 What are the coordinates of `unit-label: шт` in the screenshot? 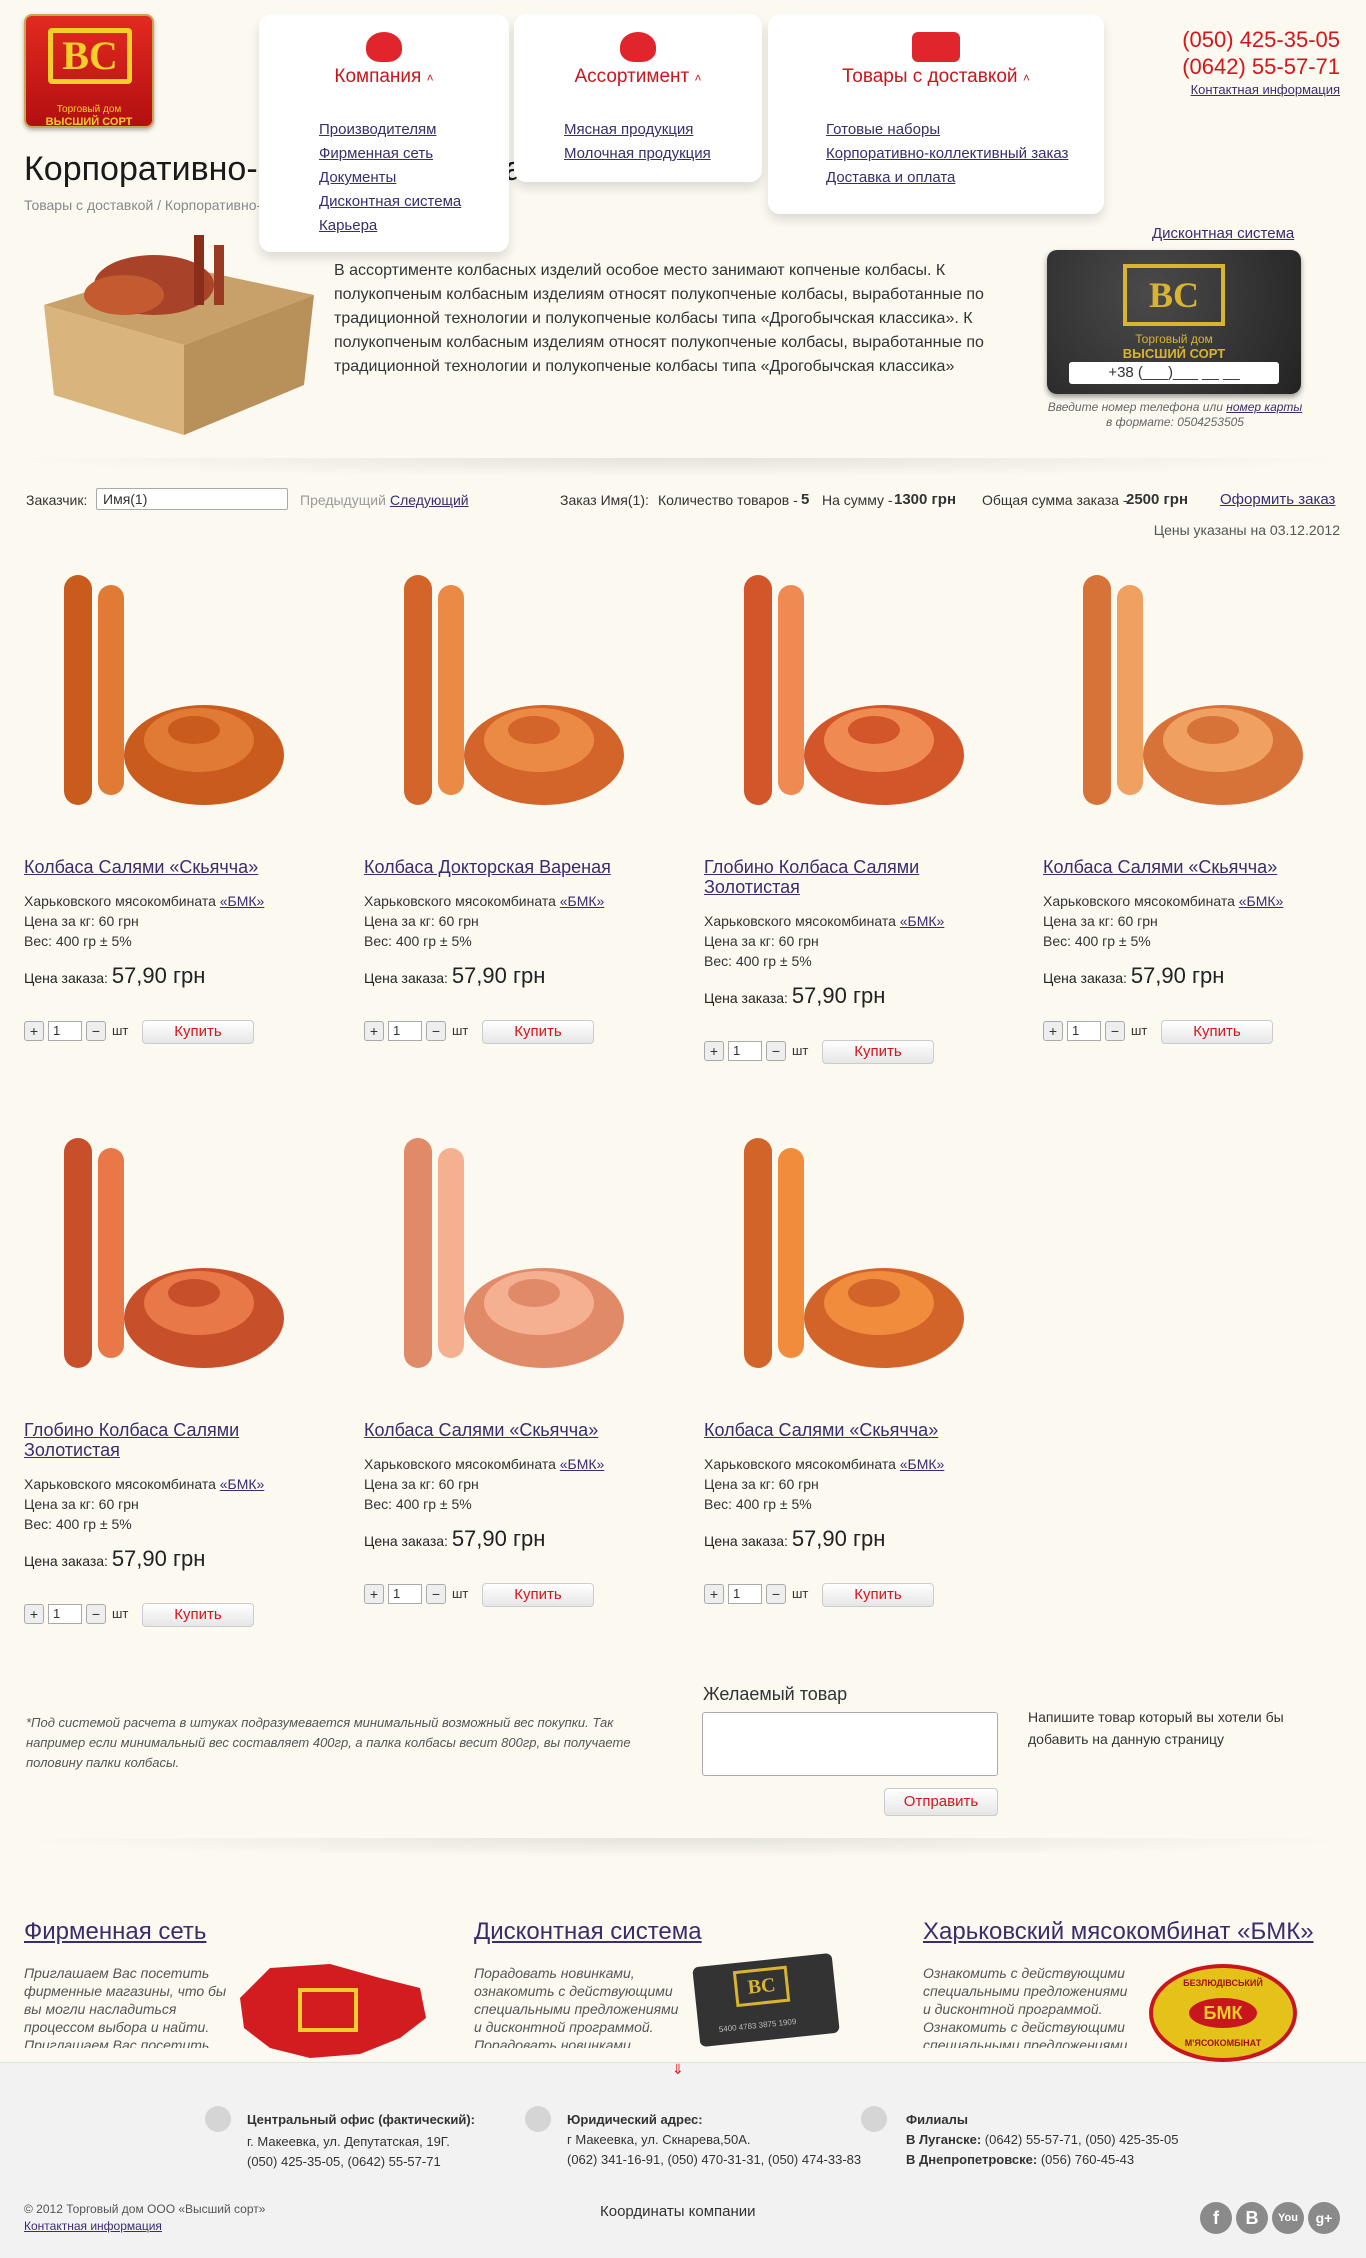 It's located at (800, 1593).